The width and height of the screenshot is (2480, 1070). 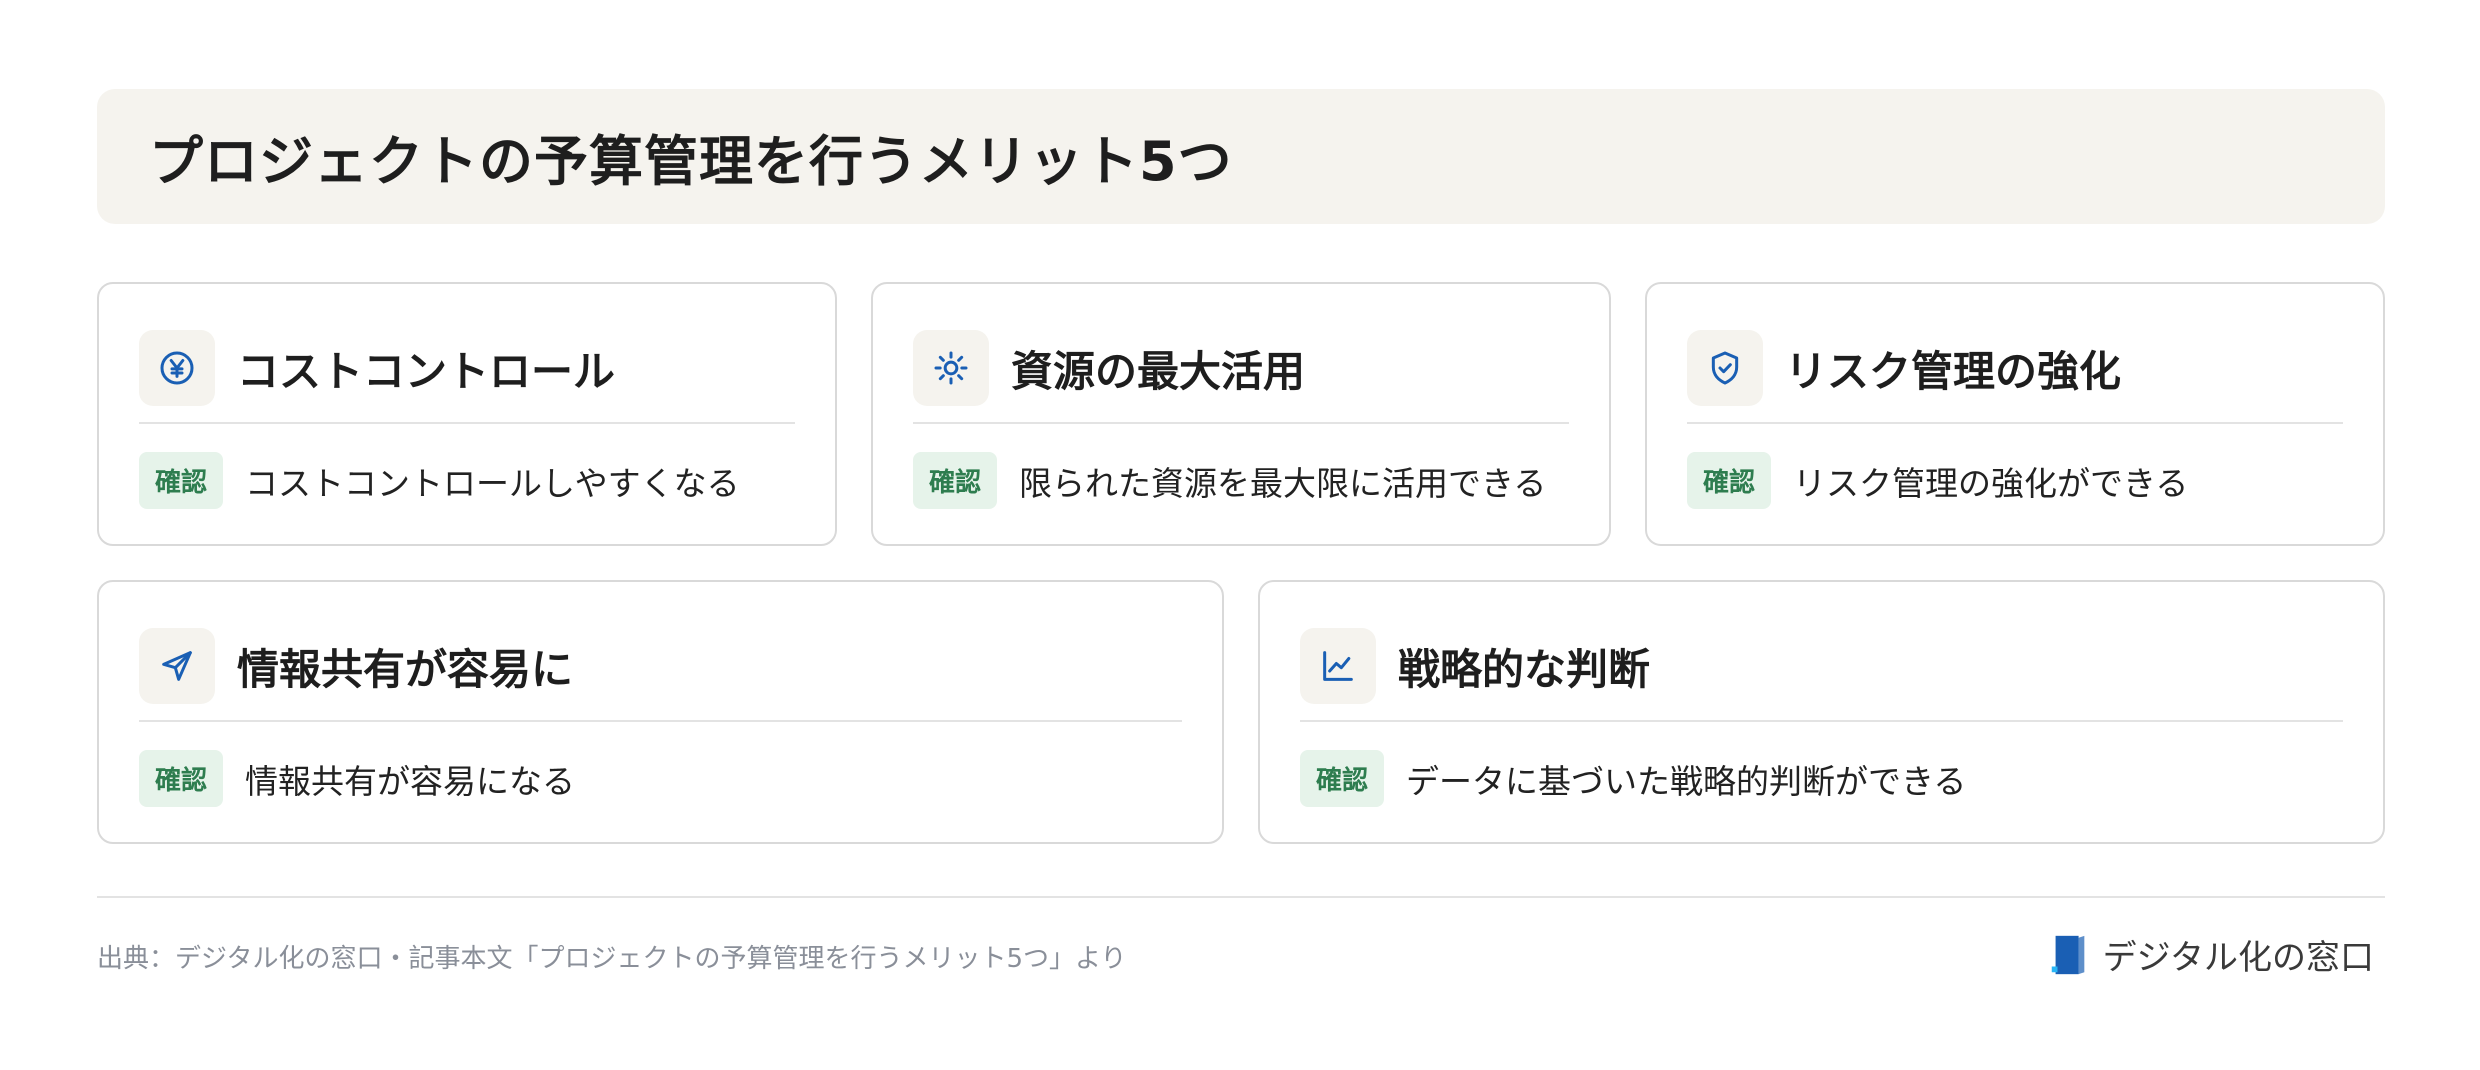 I want to click on card-description: データに基づいた戦略的判断ができる, so click(x=1686, y=781).